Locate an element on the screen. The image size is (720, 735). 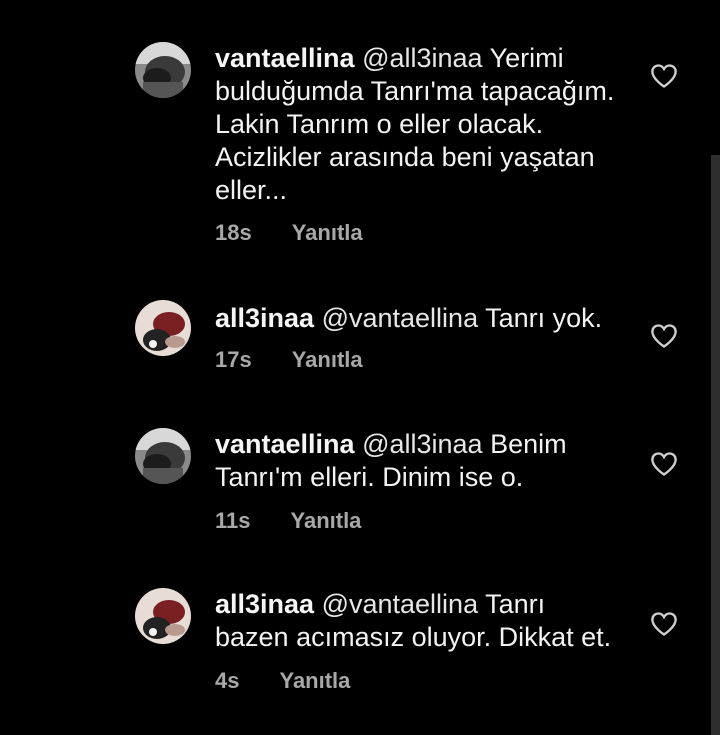
comment-time: 11s is located at coordinates (233, 520).